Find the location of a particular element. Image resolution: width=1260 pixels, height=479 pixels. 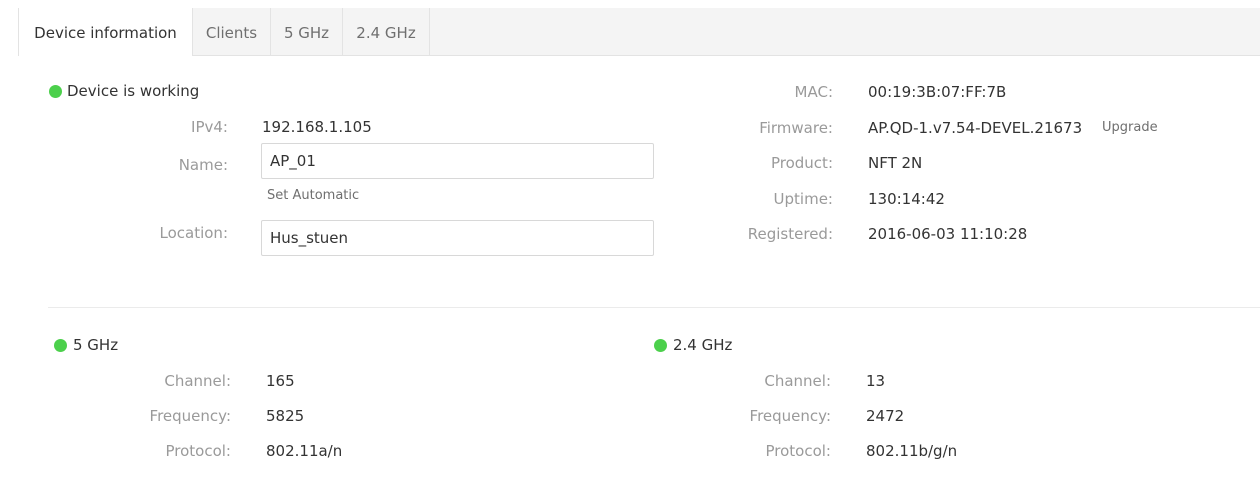

device-status-text: Device is working is located at coordinates (133, 91).